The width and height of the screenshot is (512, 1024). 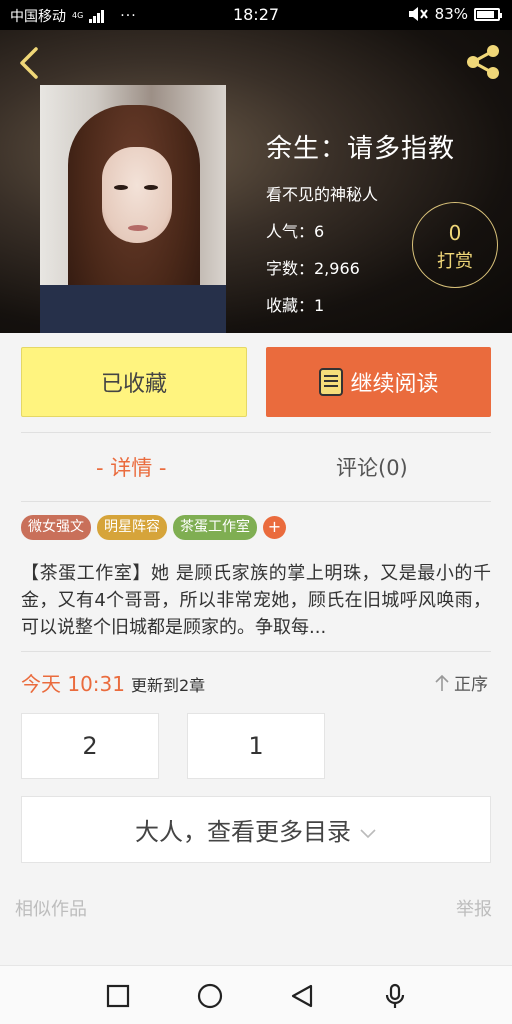 I want to click on continue-reading-button: 继续阅读, so click(x=378, y=382).